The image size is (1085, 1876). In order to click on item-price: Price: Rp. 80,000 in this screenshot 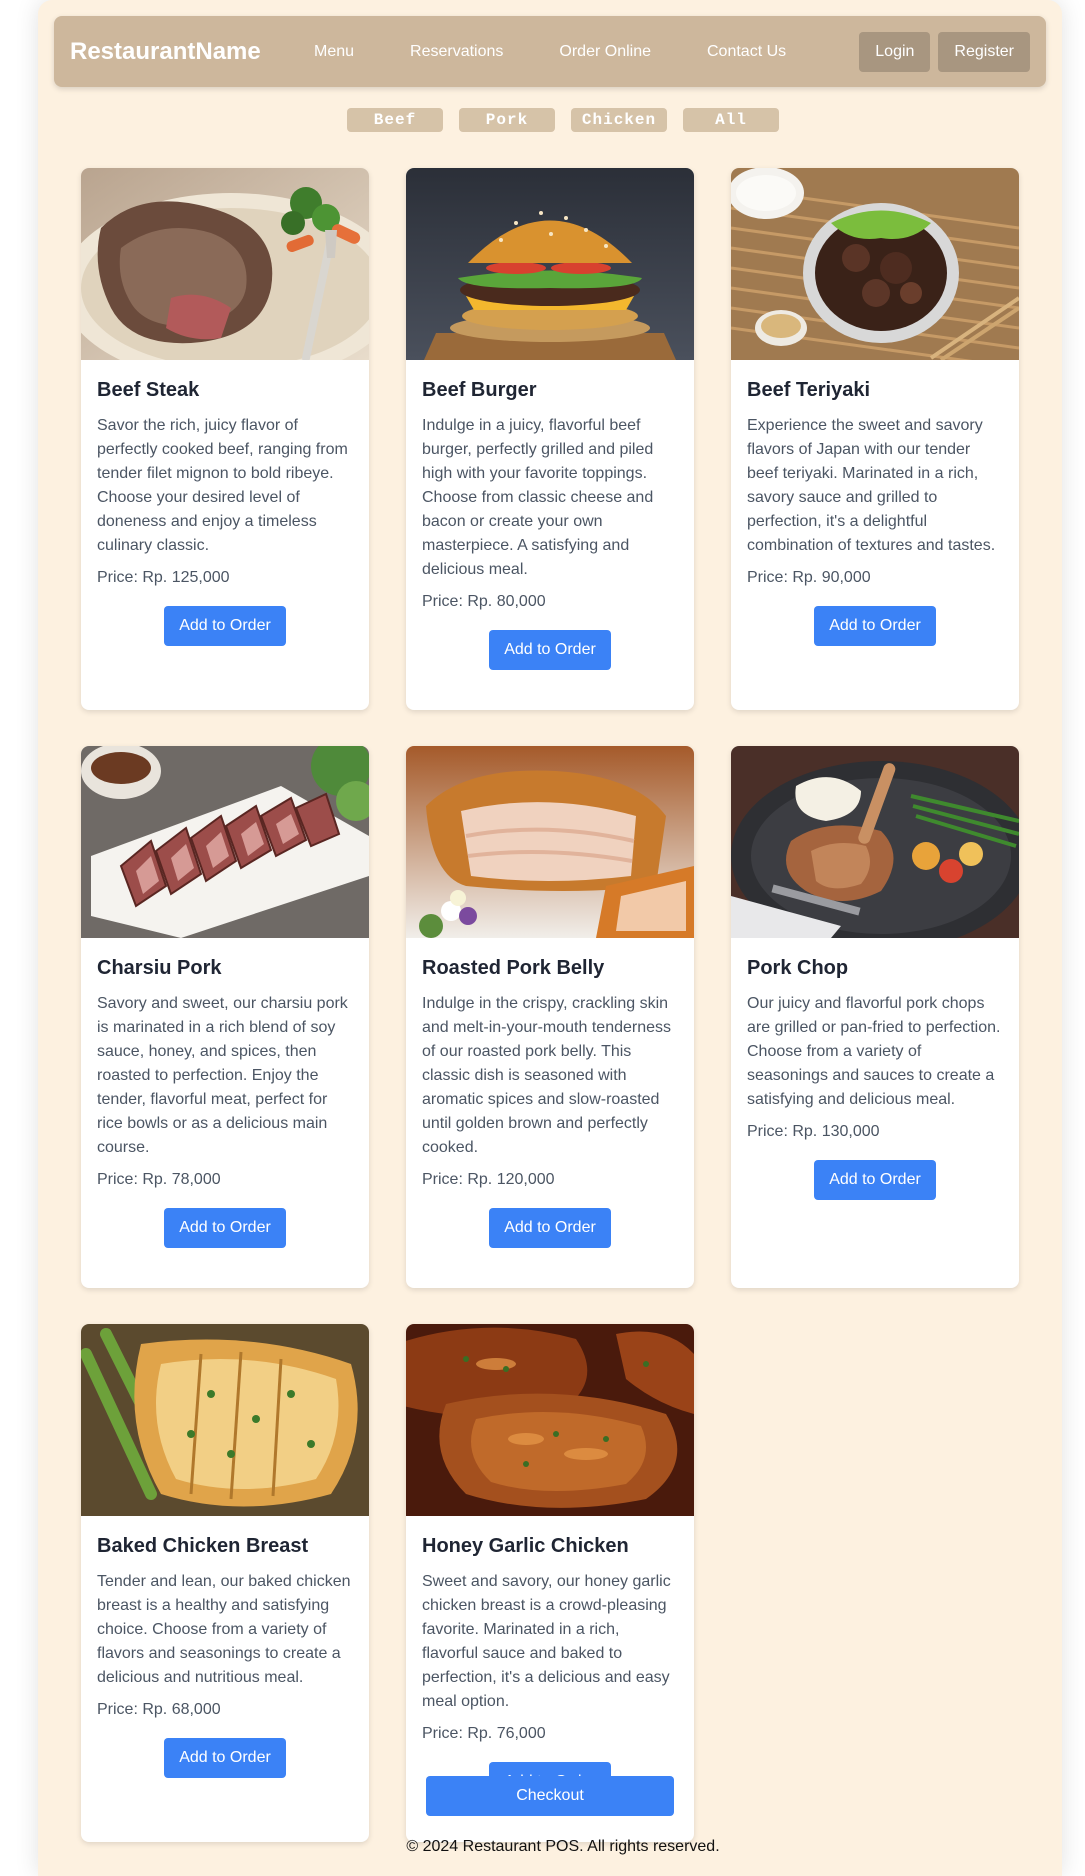, I will do `click(484, 601)`.